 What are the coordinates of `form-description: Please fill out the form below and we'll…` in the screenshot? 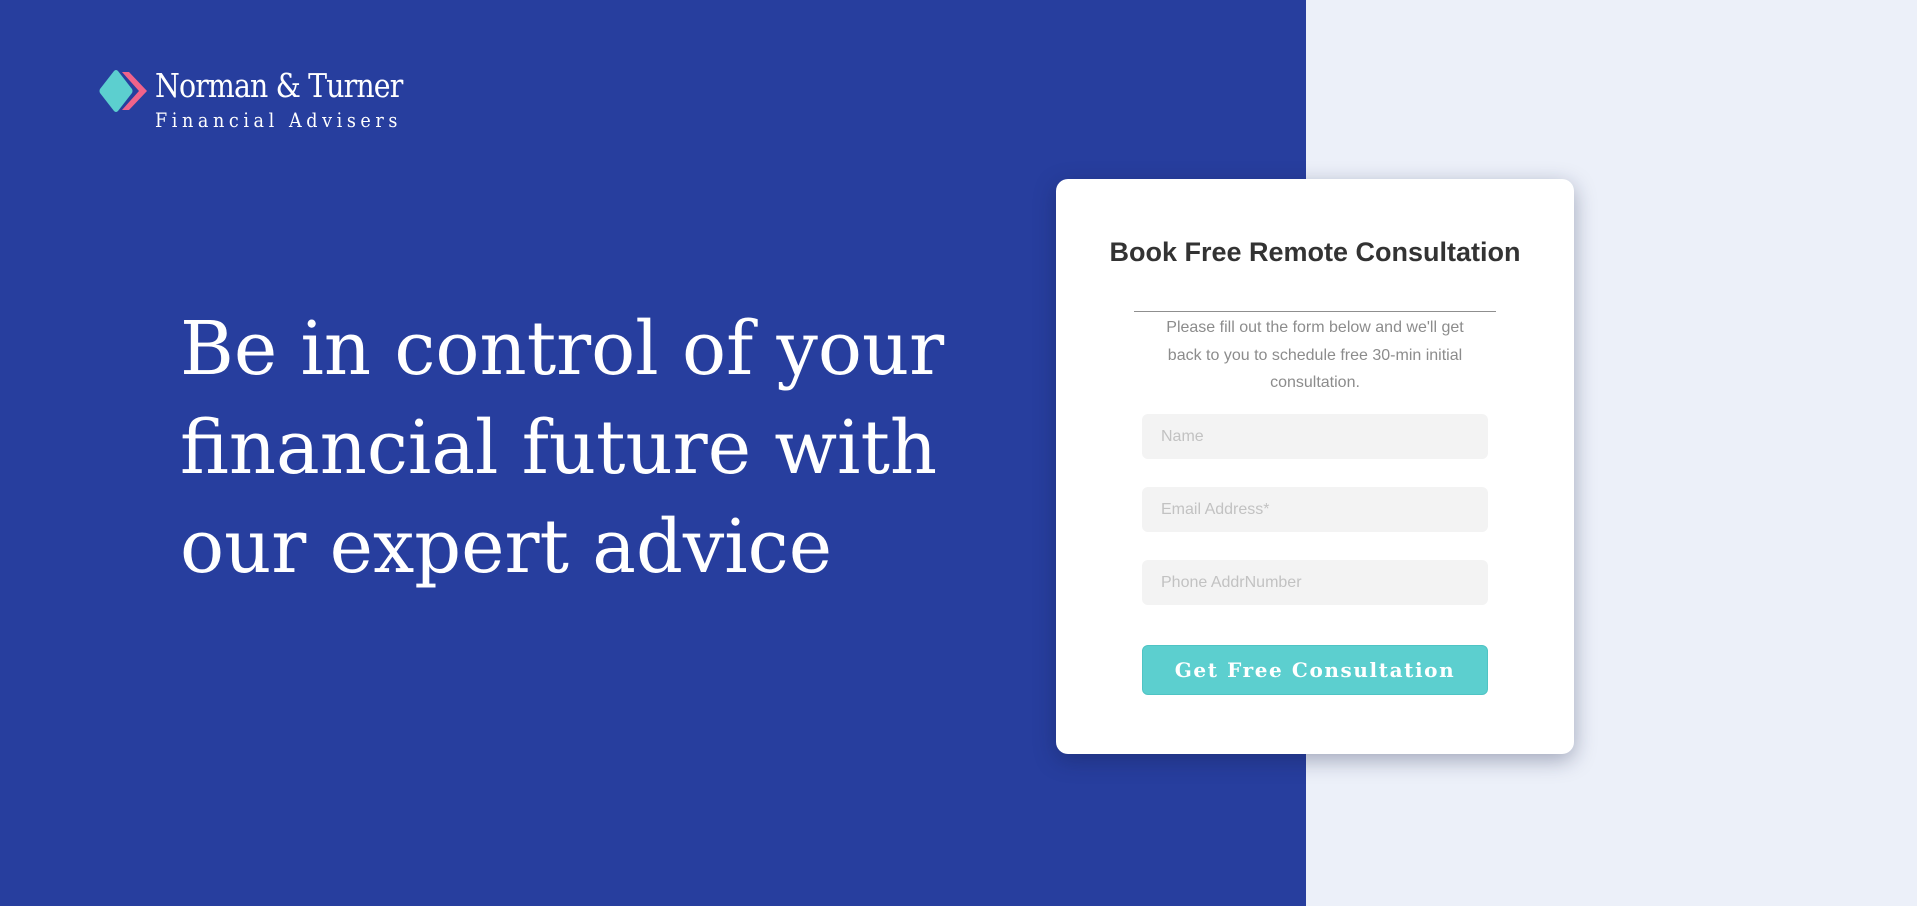 It's located at (1315, 355).